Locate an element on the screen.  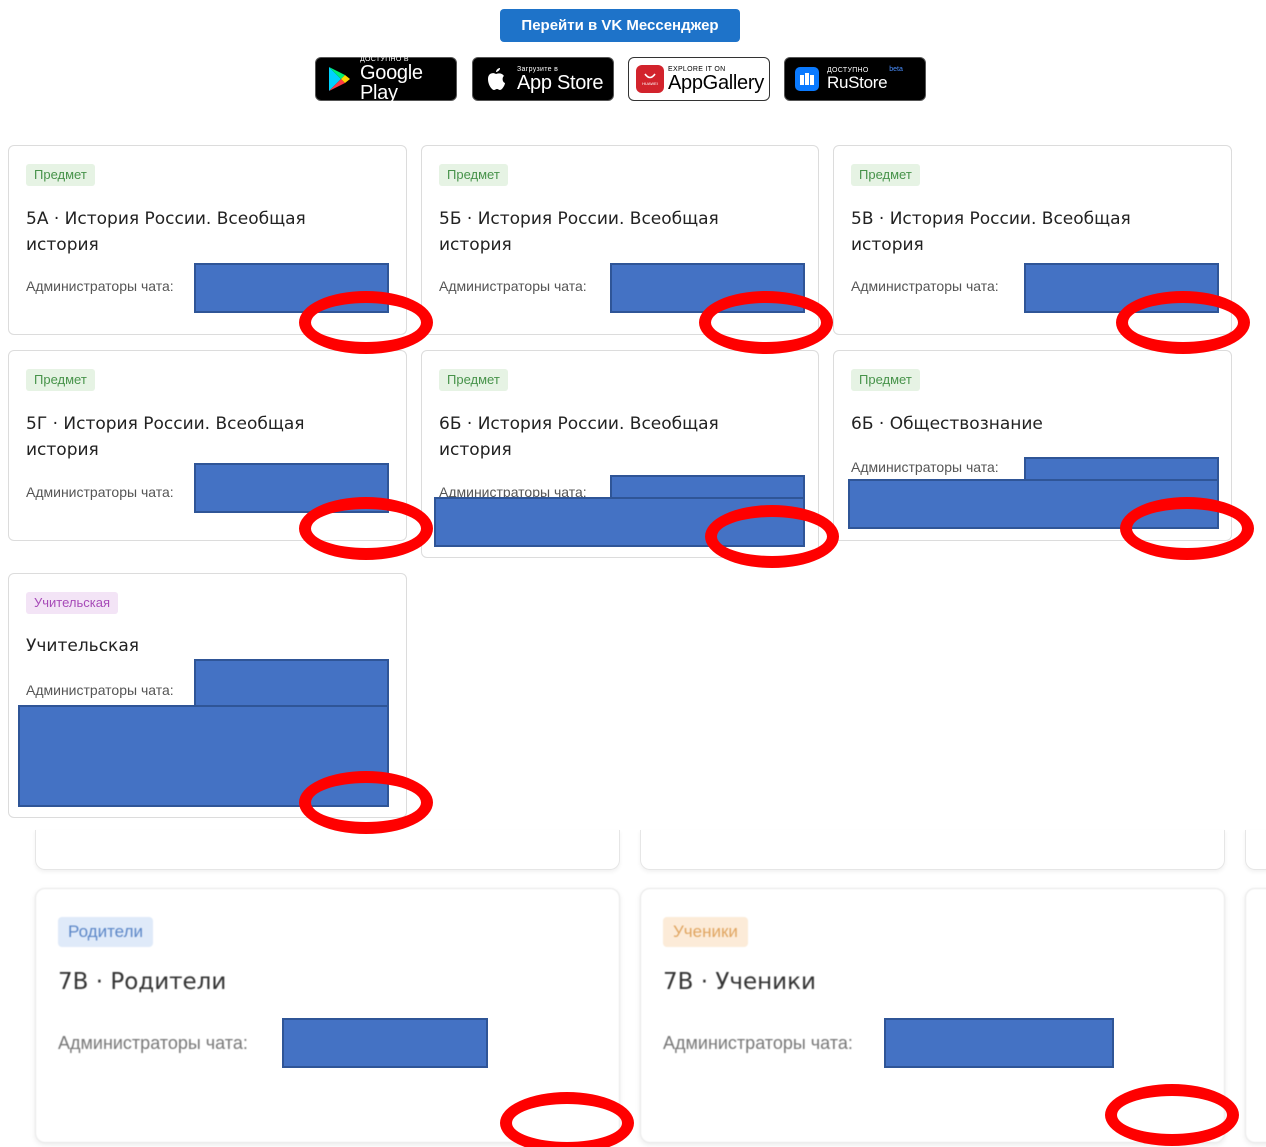
chat-title: 5Г · История России. Всеобщая история is located at coordinates (165, 437).